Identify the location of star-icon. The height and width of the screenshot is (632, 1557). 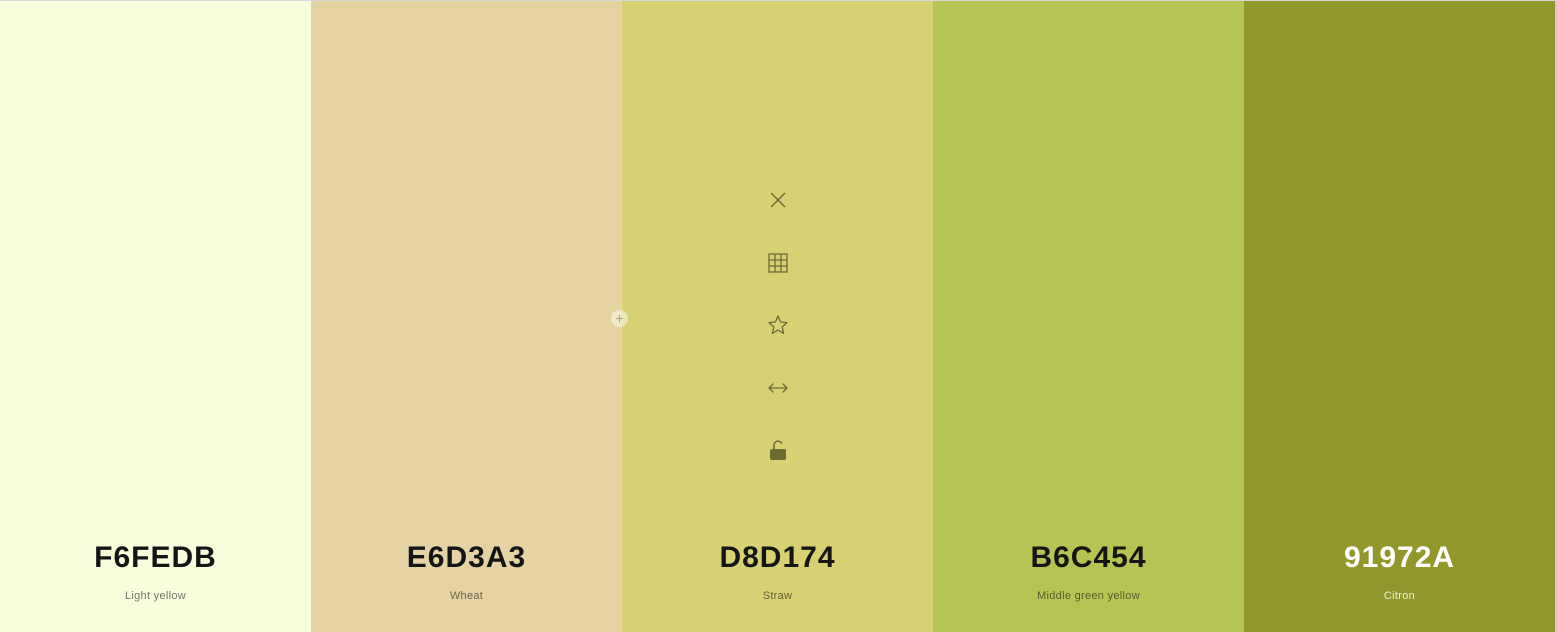
(777, 325).